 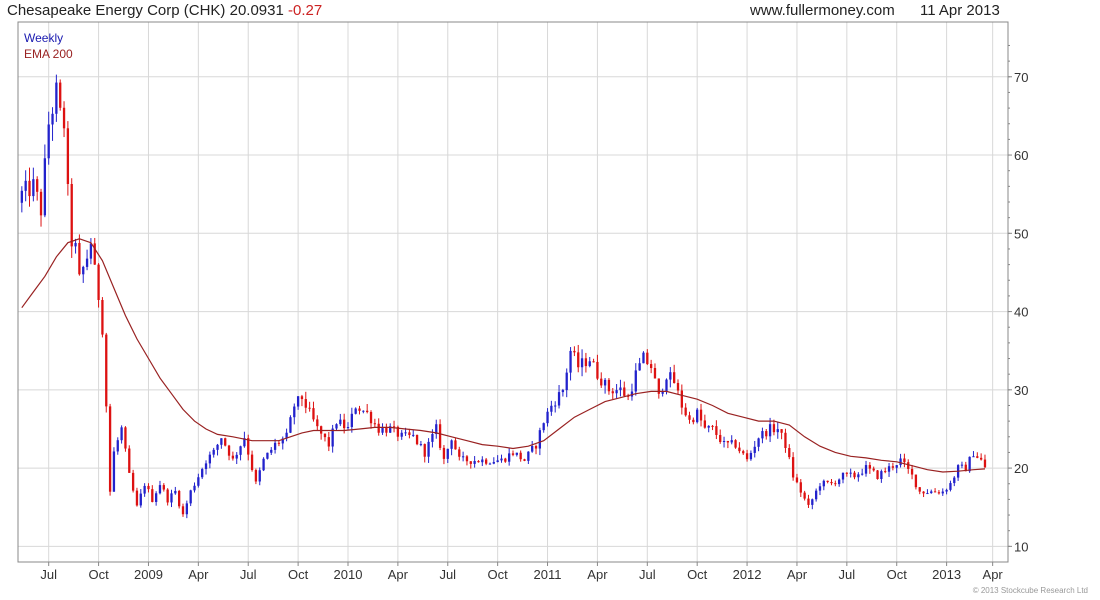 What do you see at coordinates (747, 574) in the screenshot?
I see `x-tick-label: 2012` at bounding box center [747, 574].